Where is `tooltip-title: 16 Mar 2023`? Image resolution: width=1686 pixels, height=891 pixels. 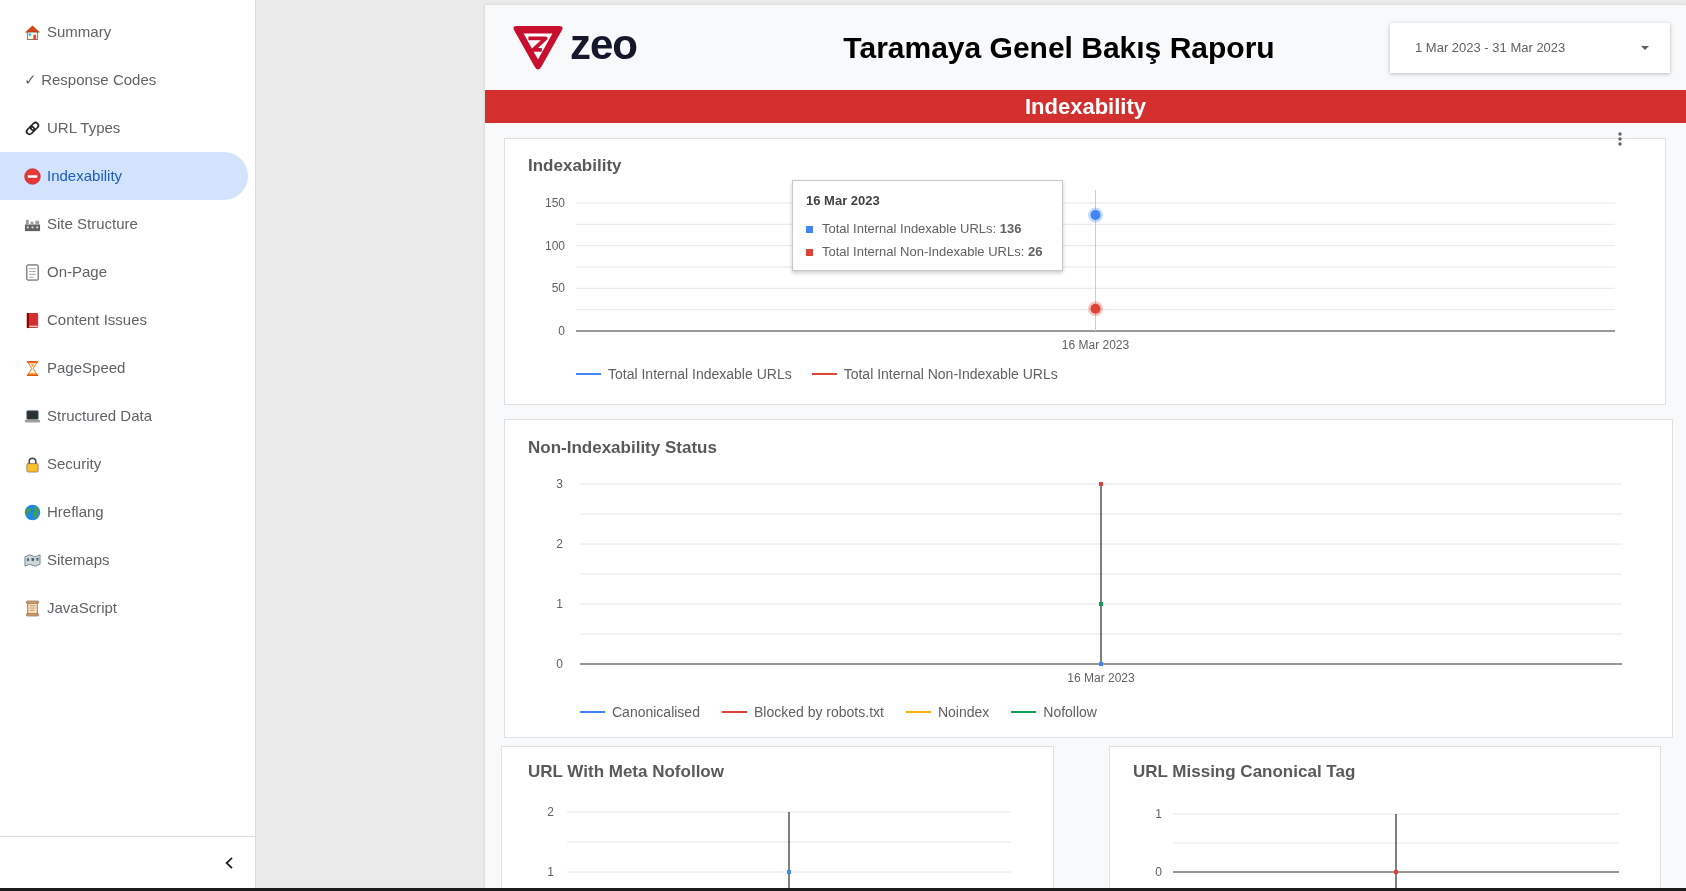
tooltip-title: 16 Mar 2023 is located at coordinates (843, 201).